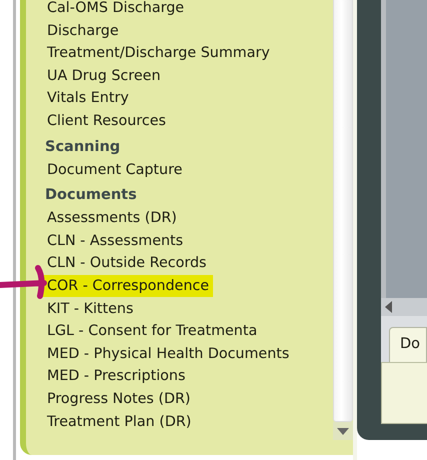 This screenshot has height=460, width=427. What do you see at coordinates (158, 53) in the screenshot?
I see `nav-item: Treatment/Discharge Summary` at bounding box center [158, 53].